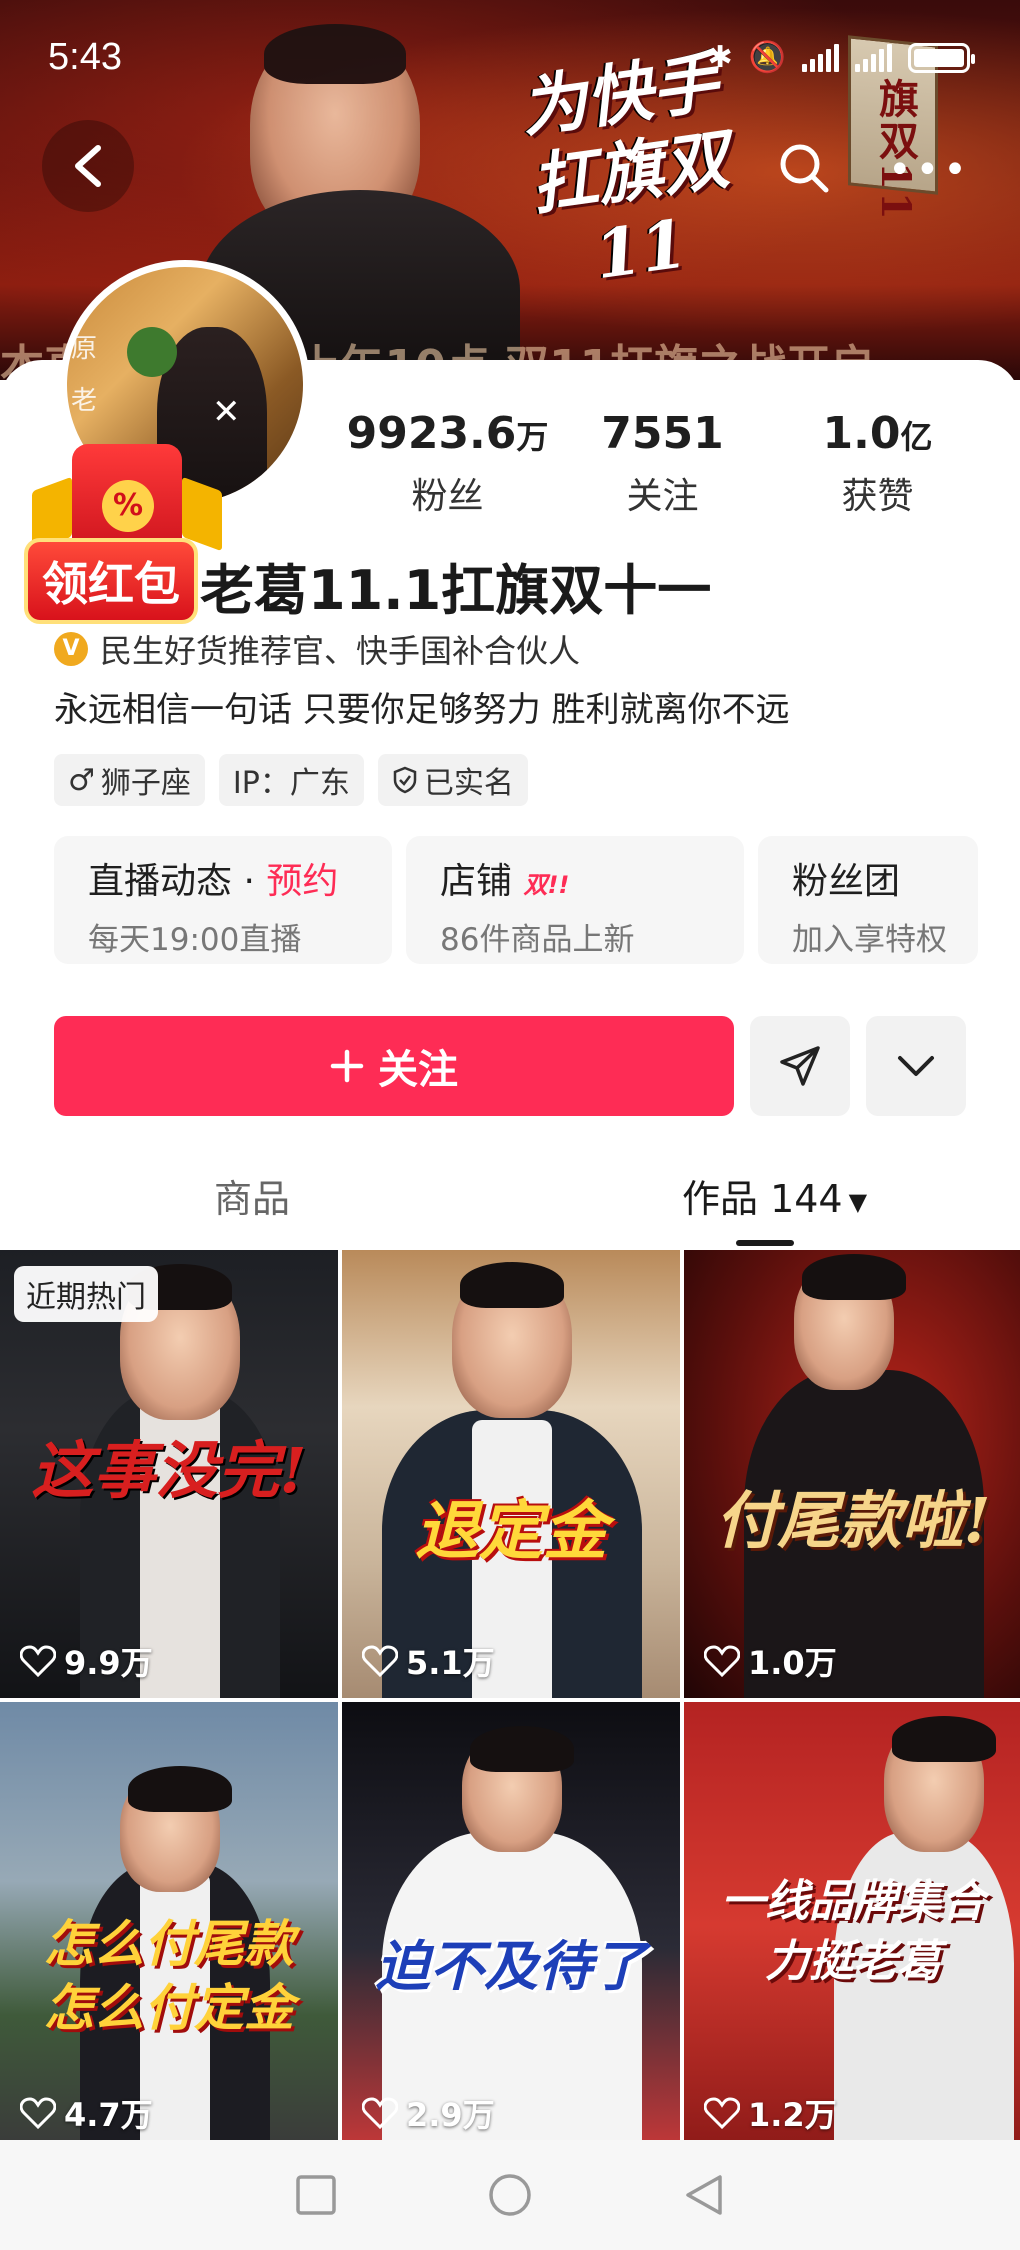 The height and width of the screenshot is (2250, 1020). Describe the element at coordinates (511, 1474) in the screenshot. I see `video-thumbnail: 退定金 5.1万` at that location.